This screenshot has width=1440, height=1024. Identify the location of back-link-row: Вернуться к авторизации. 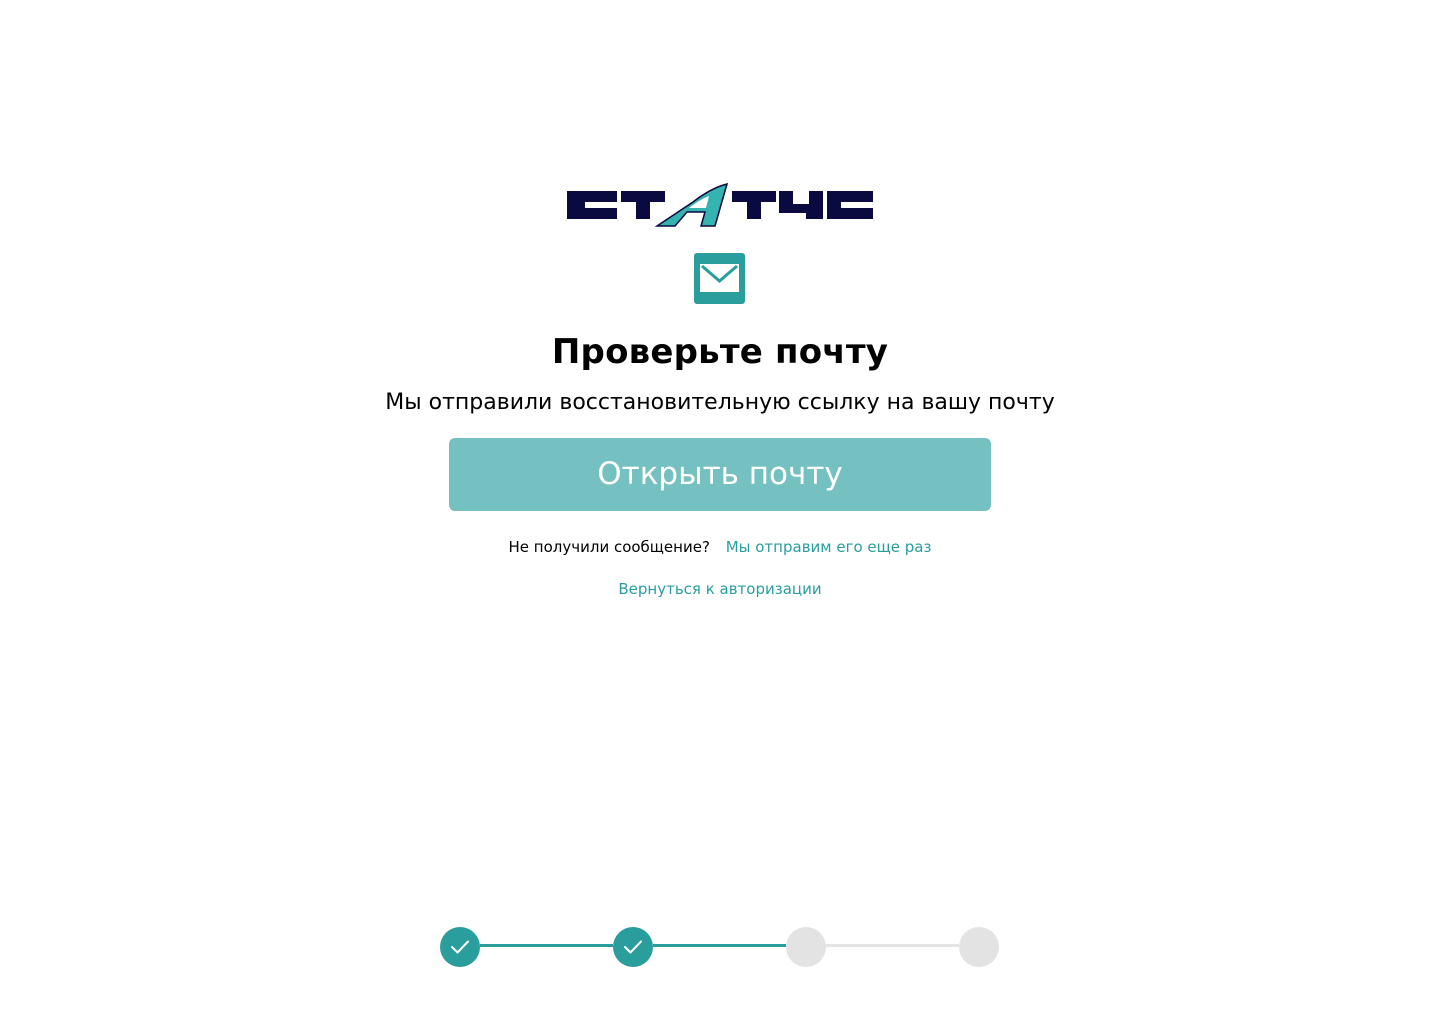
(720, 589).